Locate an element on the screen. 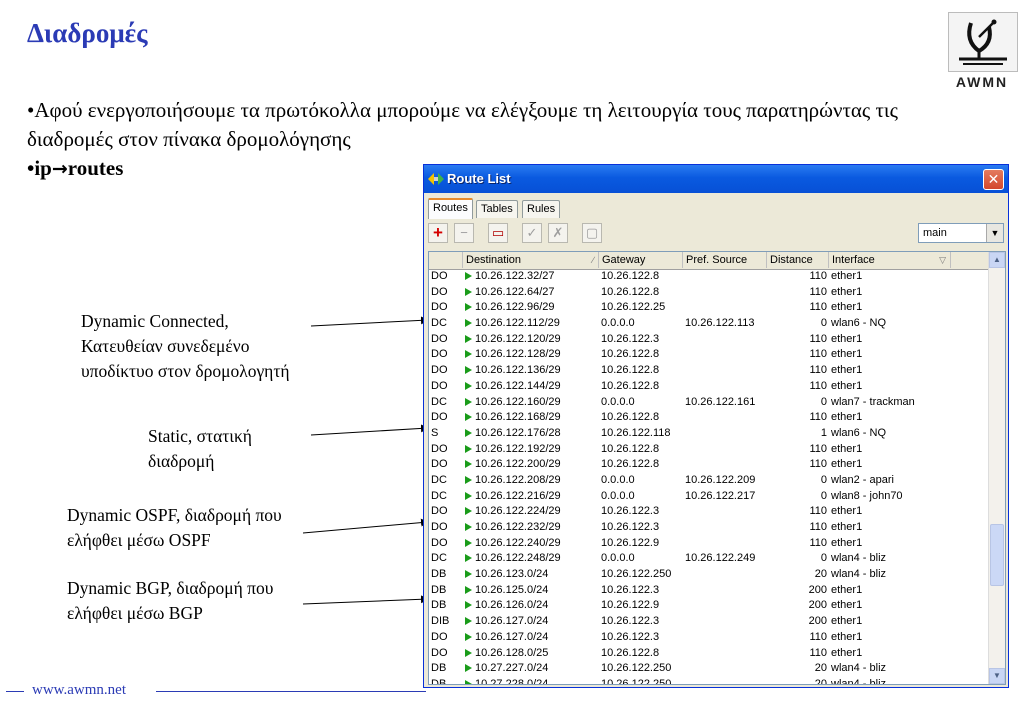 The image size is (1023, 708). enable-route-button: ✓ is located at coordinates (532, 233).